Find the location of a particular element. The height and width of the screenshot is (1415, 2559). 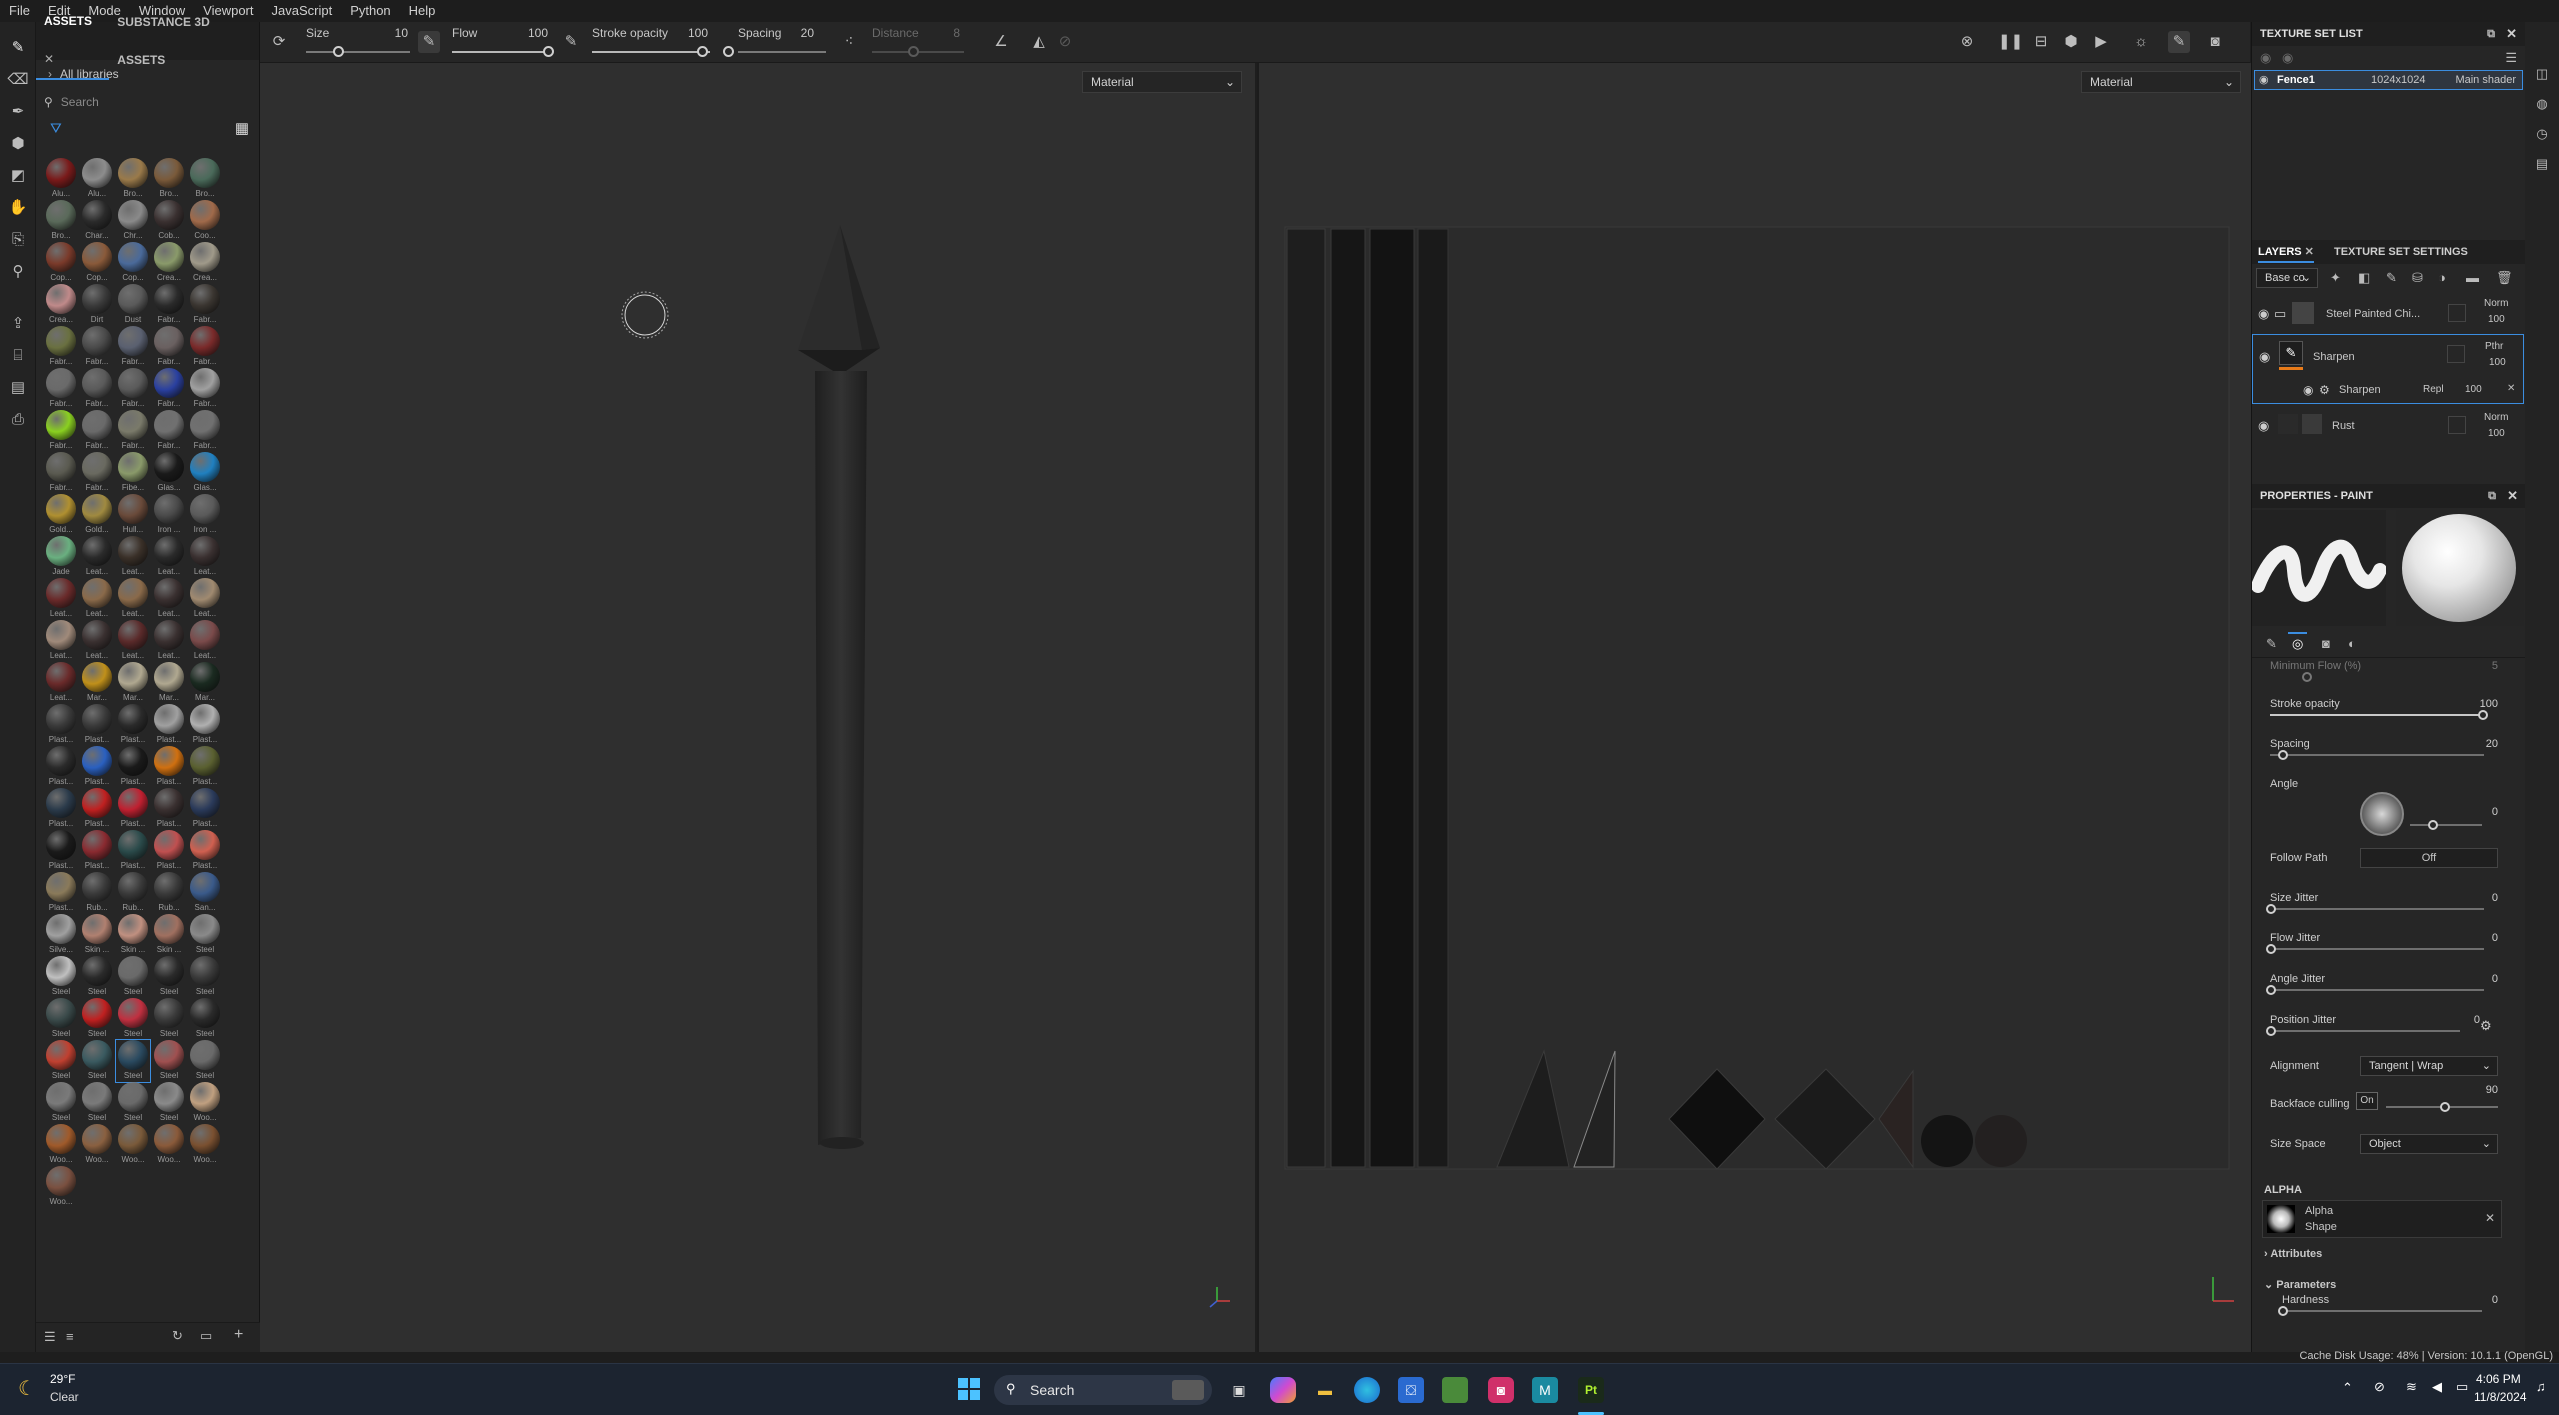

settings-gear-icon: ⚙ is located at coordinates (2486, 1026).